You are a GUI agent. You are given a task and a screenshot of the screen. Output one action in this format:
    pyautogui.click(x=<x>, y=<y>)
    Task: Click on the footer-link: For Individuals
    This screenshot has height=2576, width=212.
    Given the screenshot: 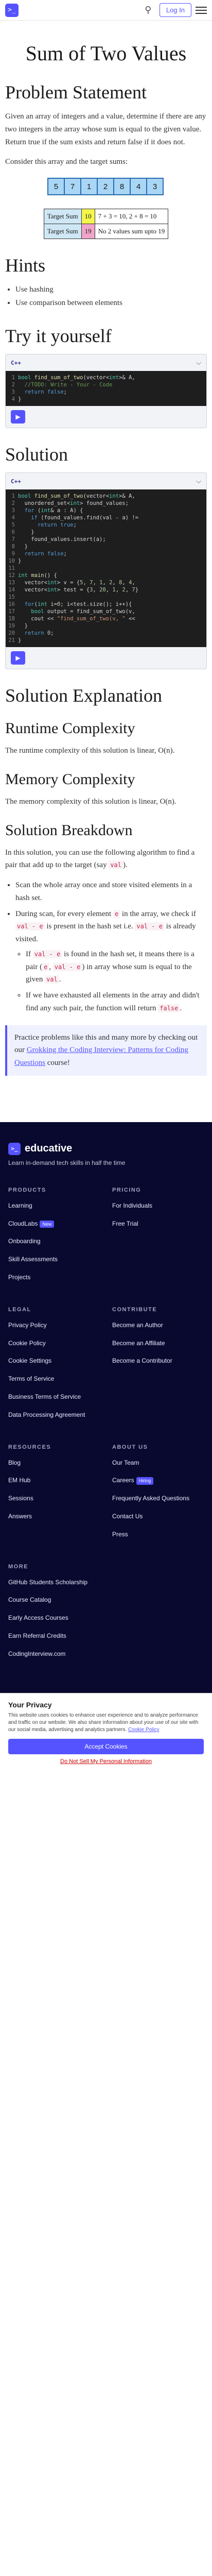 What is the action you would take?
    pyautogui.click(x=158, y=1205)
    